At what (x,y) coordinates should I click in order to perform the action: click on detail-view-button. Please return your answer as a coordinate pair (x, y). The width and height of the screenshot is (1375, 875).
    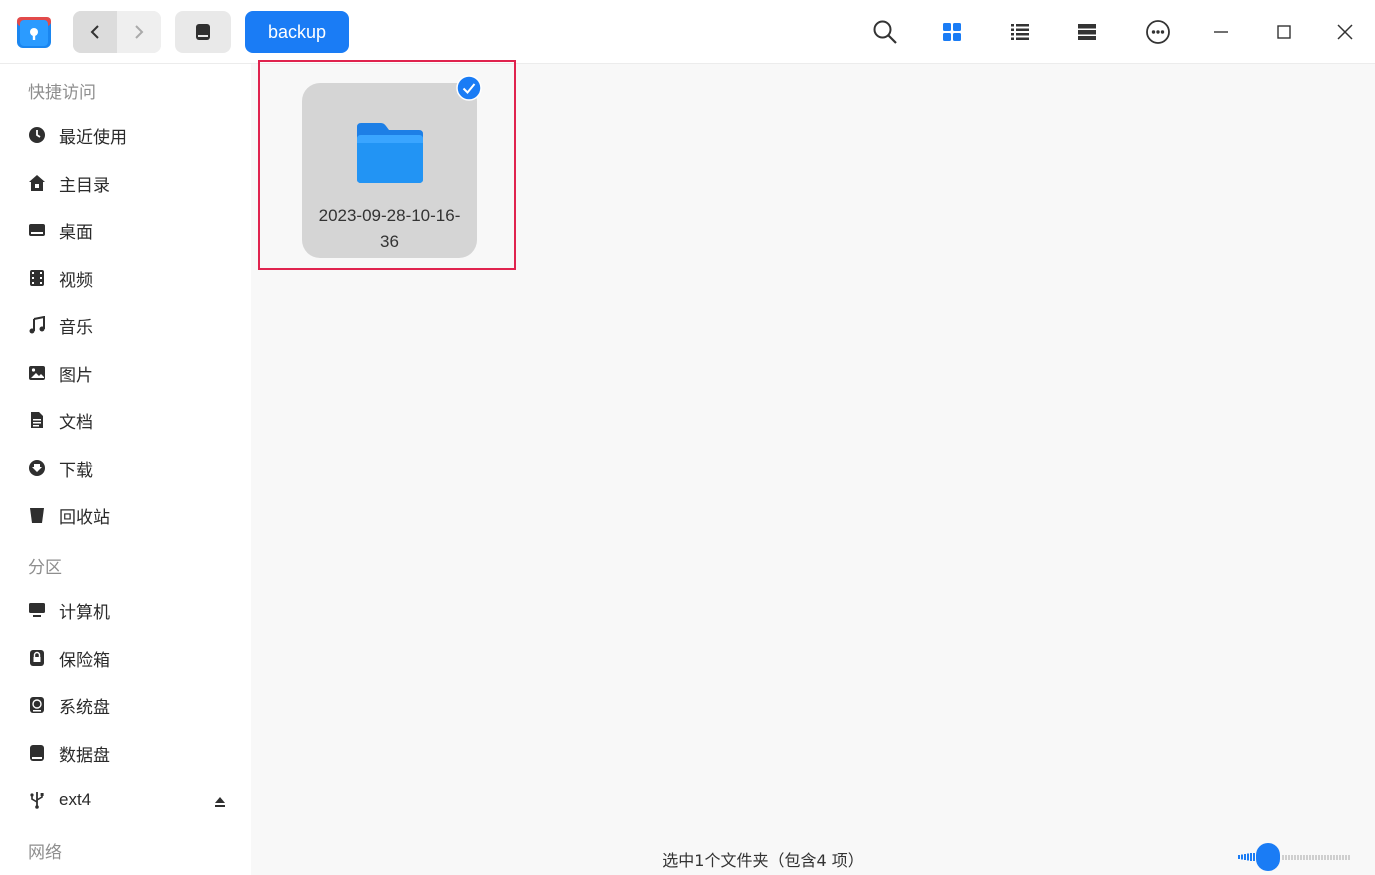
    Looking at the image, I should click on (1087, 32).